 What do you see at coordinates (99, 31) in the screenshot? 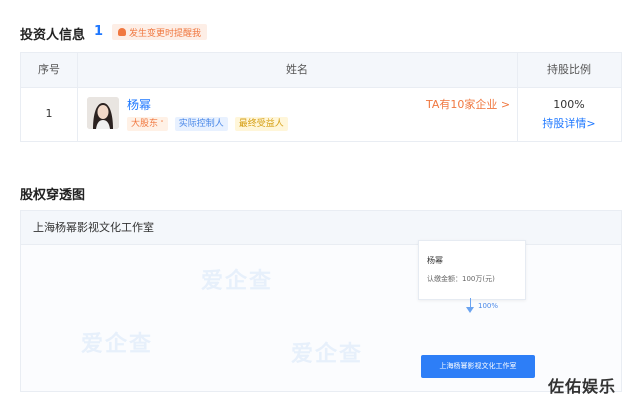
I see `shareholder-count: 1` at bounding box center [99, 31].